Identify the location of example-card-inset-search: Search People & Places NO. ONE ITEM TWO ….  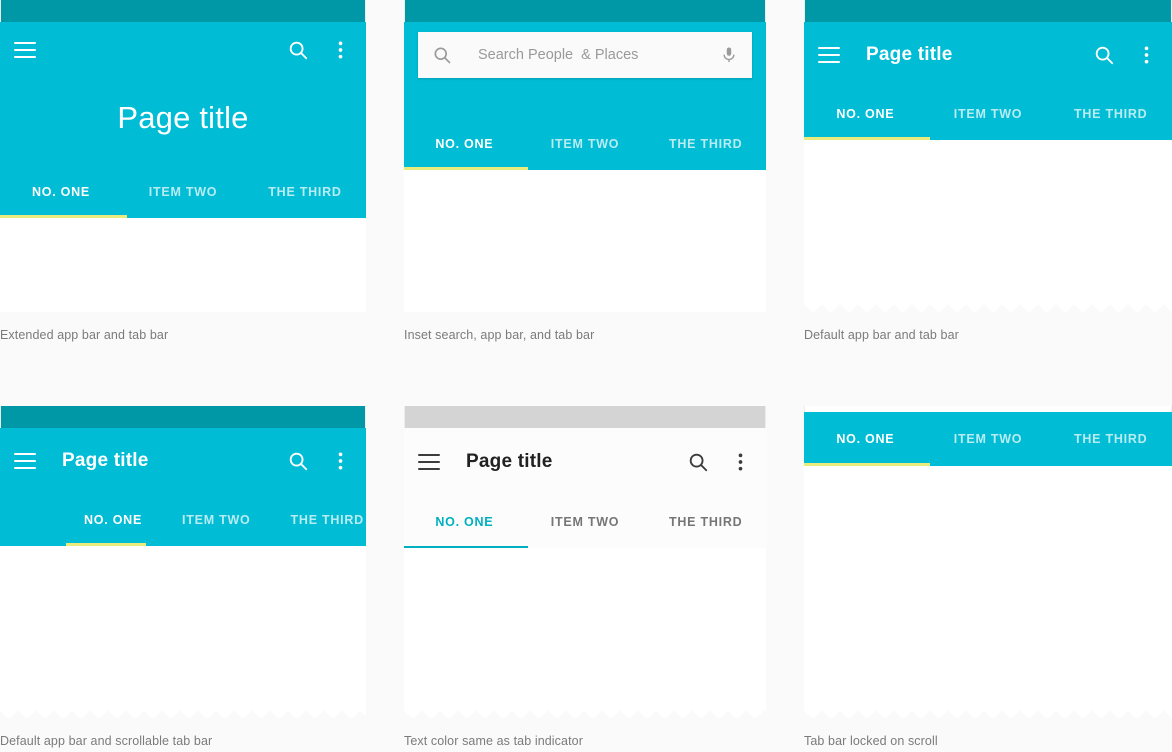
(585, 171).